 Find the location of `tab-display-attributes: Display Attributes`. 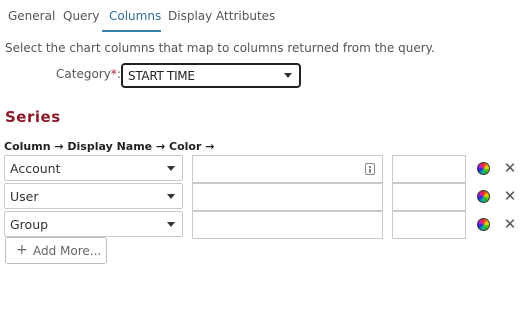

tab-display-attributes: Display Attributes is located at coordinates (221, 16).